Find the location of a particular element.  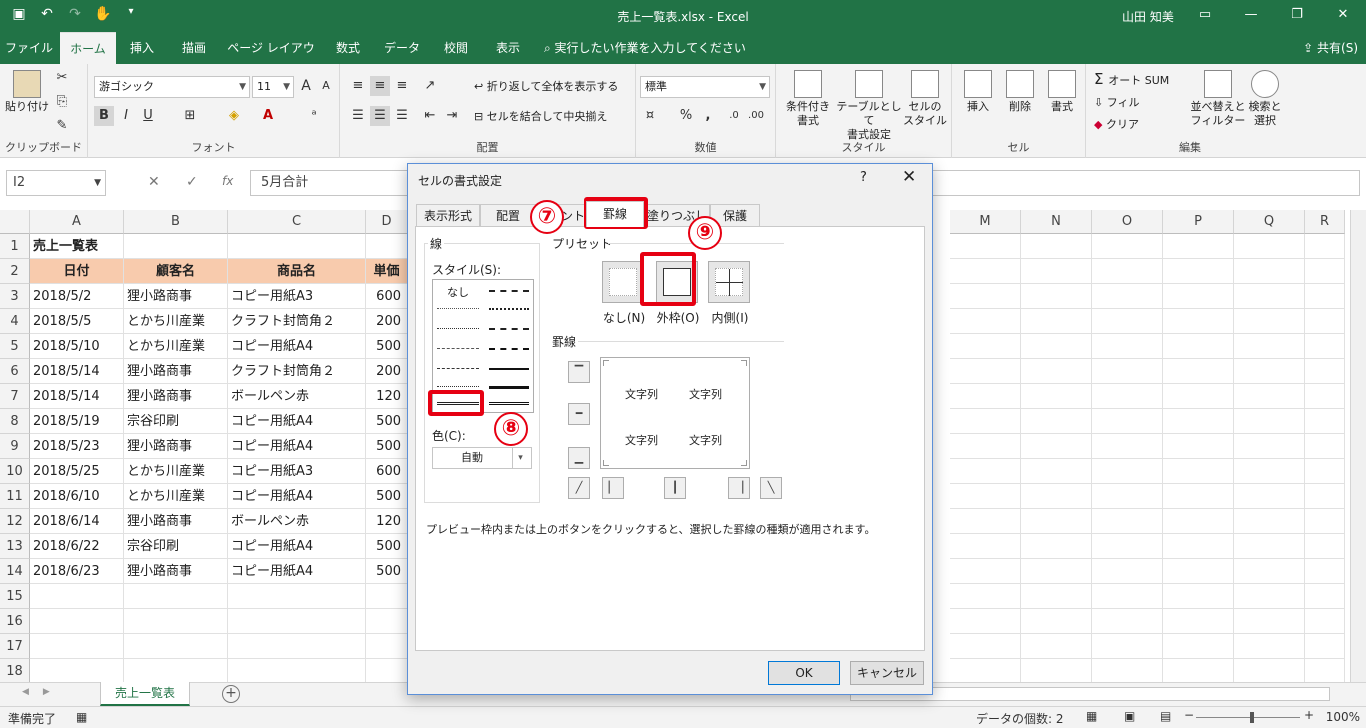

confirm-entry-icon: ✓ is located at coordinates (192, 182).